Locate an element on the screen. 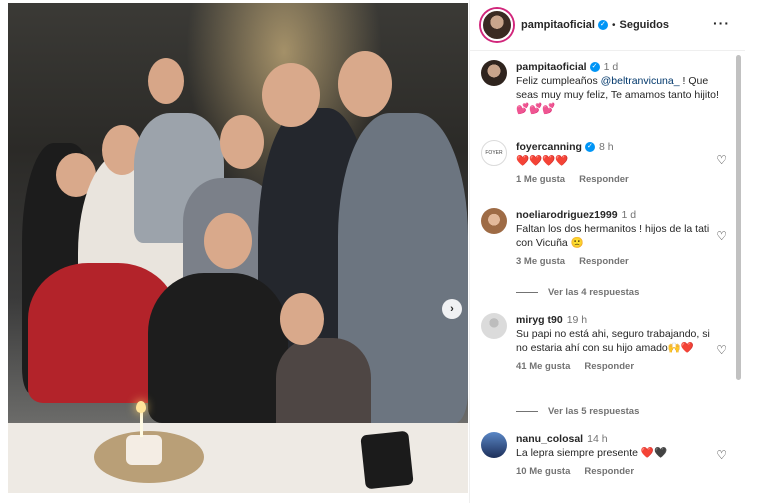 Image resolution: width=767 pixels, height=503 pixels. view-replies-button: Ver las 5 respuestas is located at coordinates (577, 411).